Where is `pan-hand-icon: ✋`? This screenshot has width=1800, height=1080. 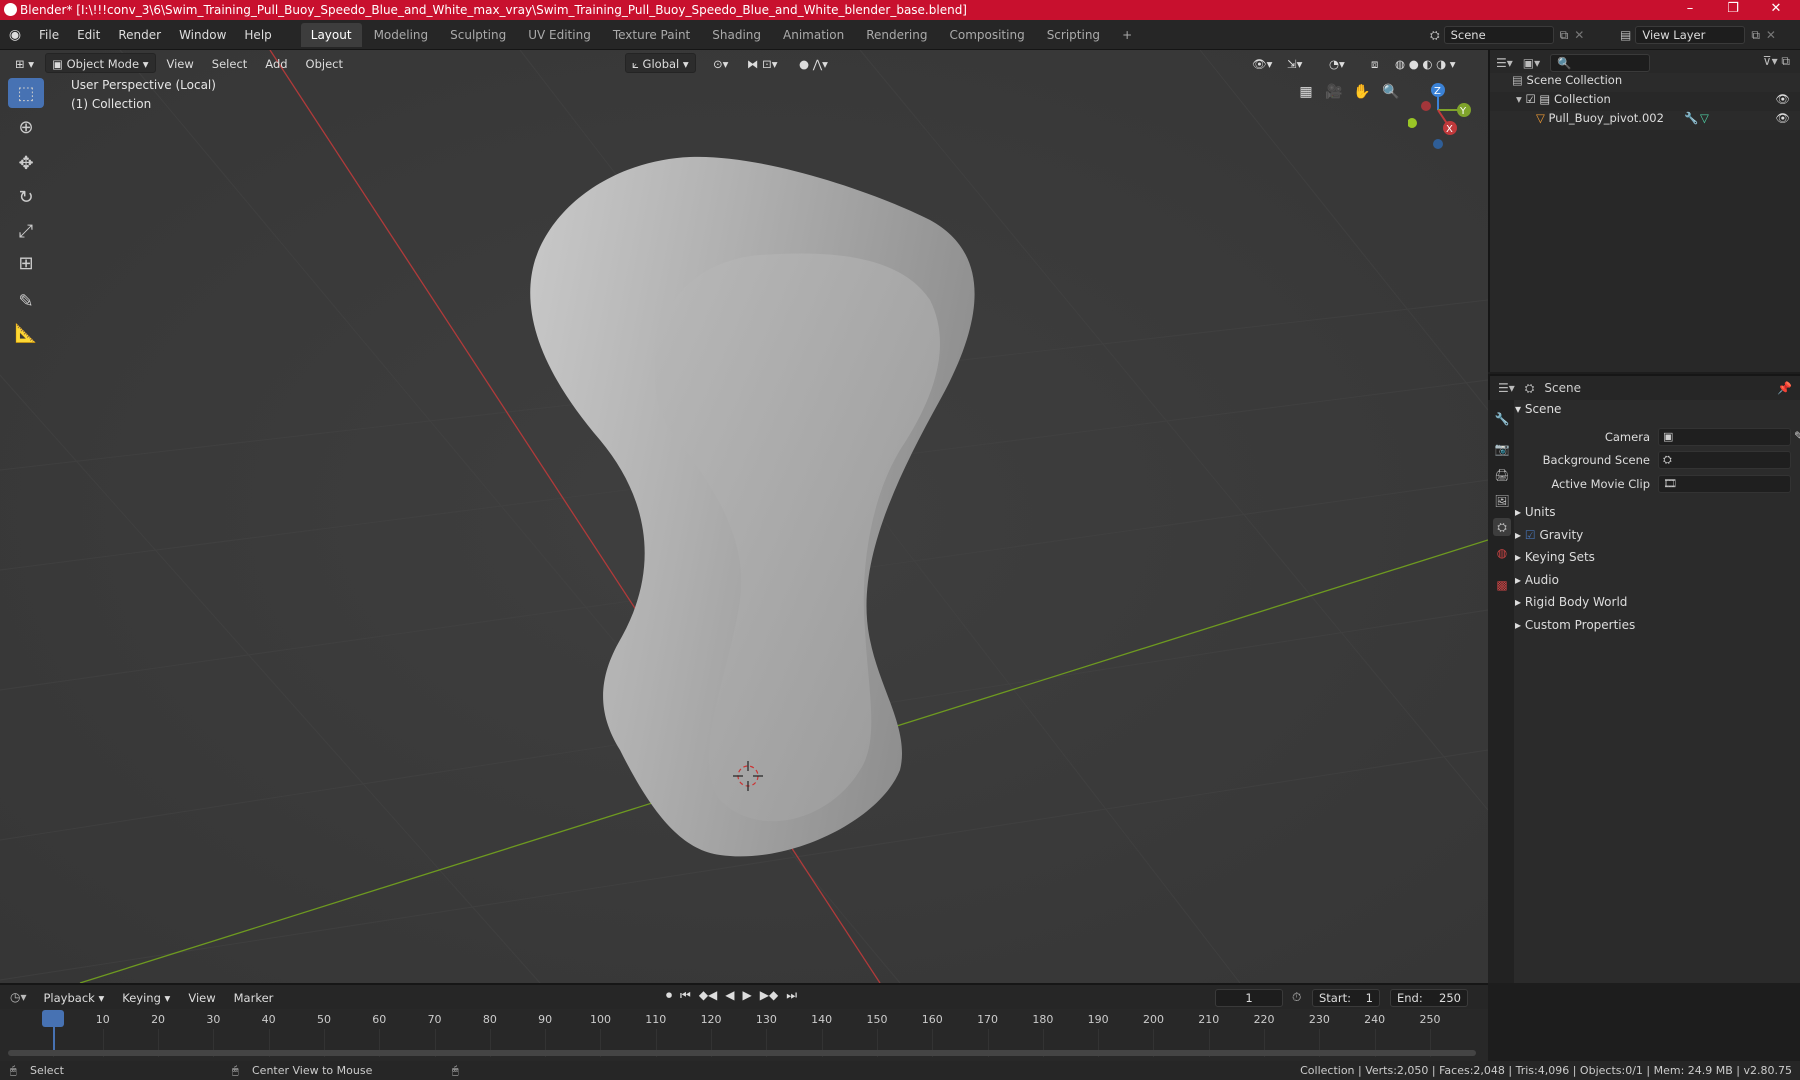
pan-hand-icon: ✋ is located at coordinates (1362, 92).